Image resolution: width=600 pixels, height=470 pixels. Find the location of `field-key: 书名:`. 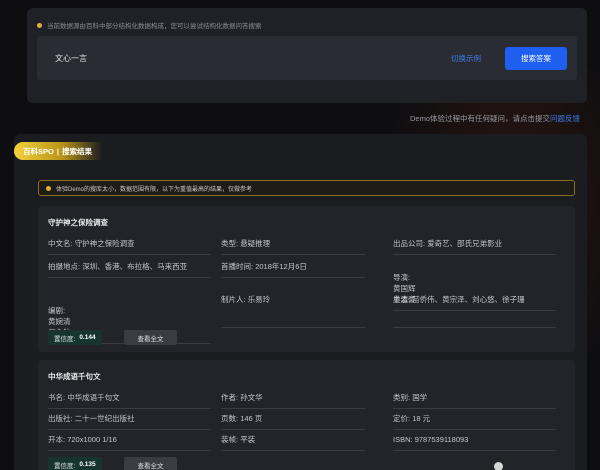

field-key: 书名: is located at coordinates (57, 397).